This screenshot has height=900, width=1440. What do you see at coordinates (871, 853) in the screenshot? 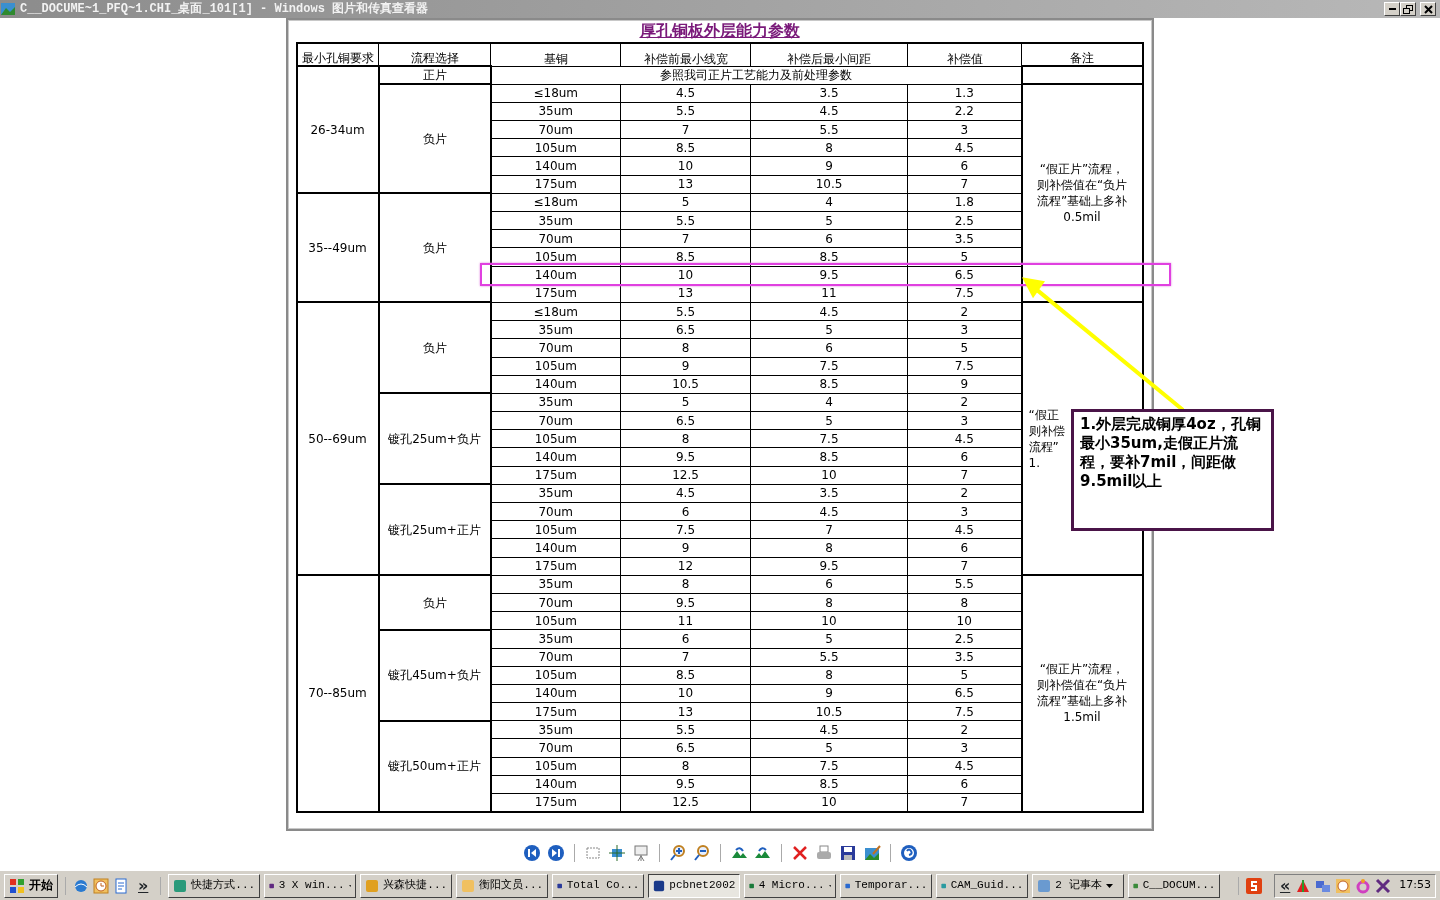
I see `edit-image-icon` at bounding box center [871, 853].